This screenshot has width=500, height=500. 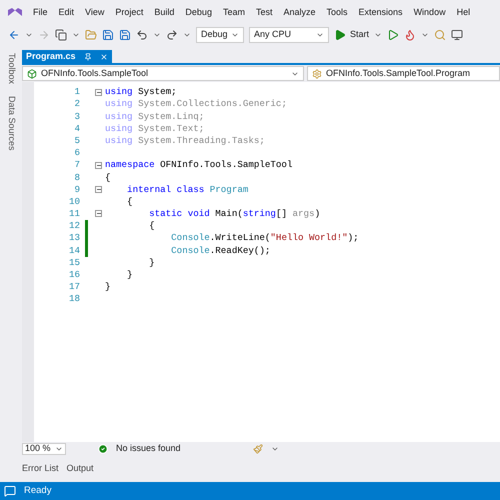 What do you see at coordinates (14, 35) in the screenshot?
I see `back-icon` at bounding box center [14, 35].